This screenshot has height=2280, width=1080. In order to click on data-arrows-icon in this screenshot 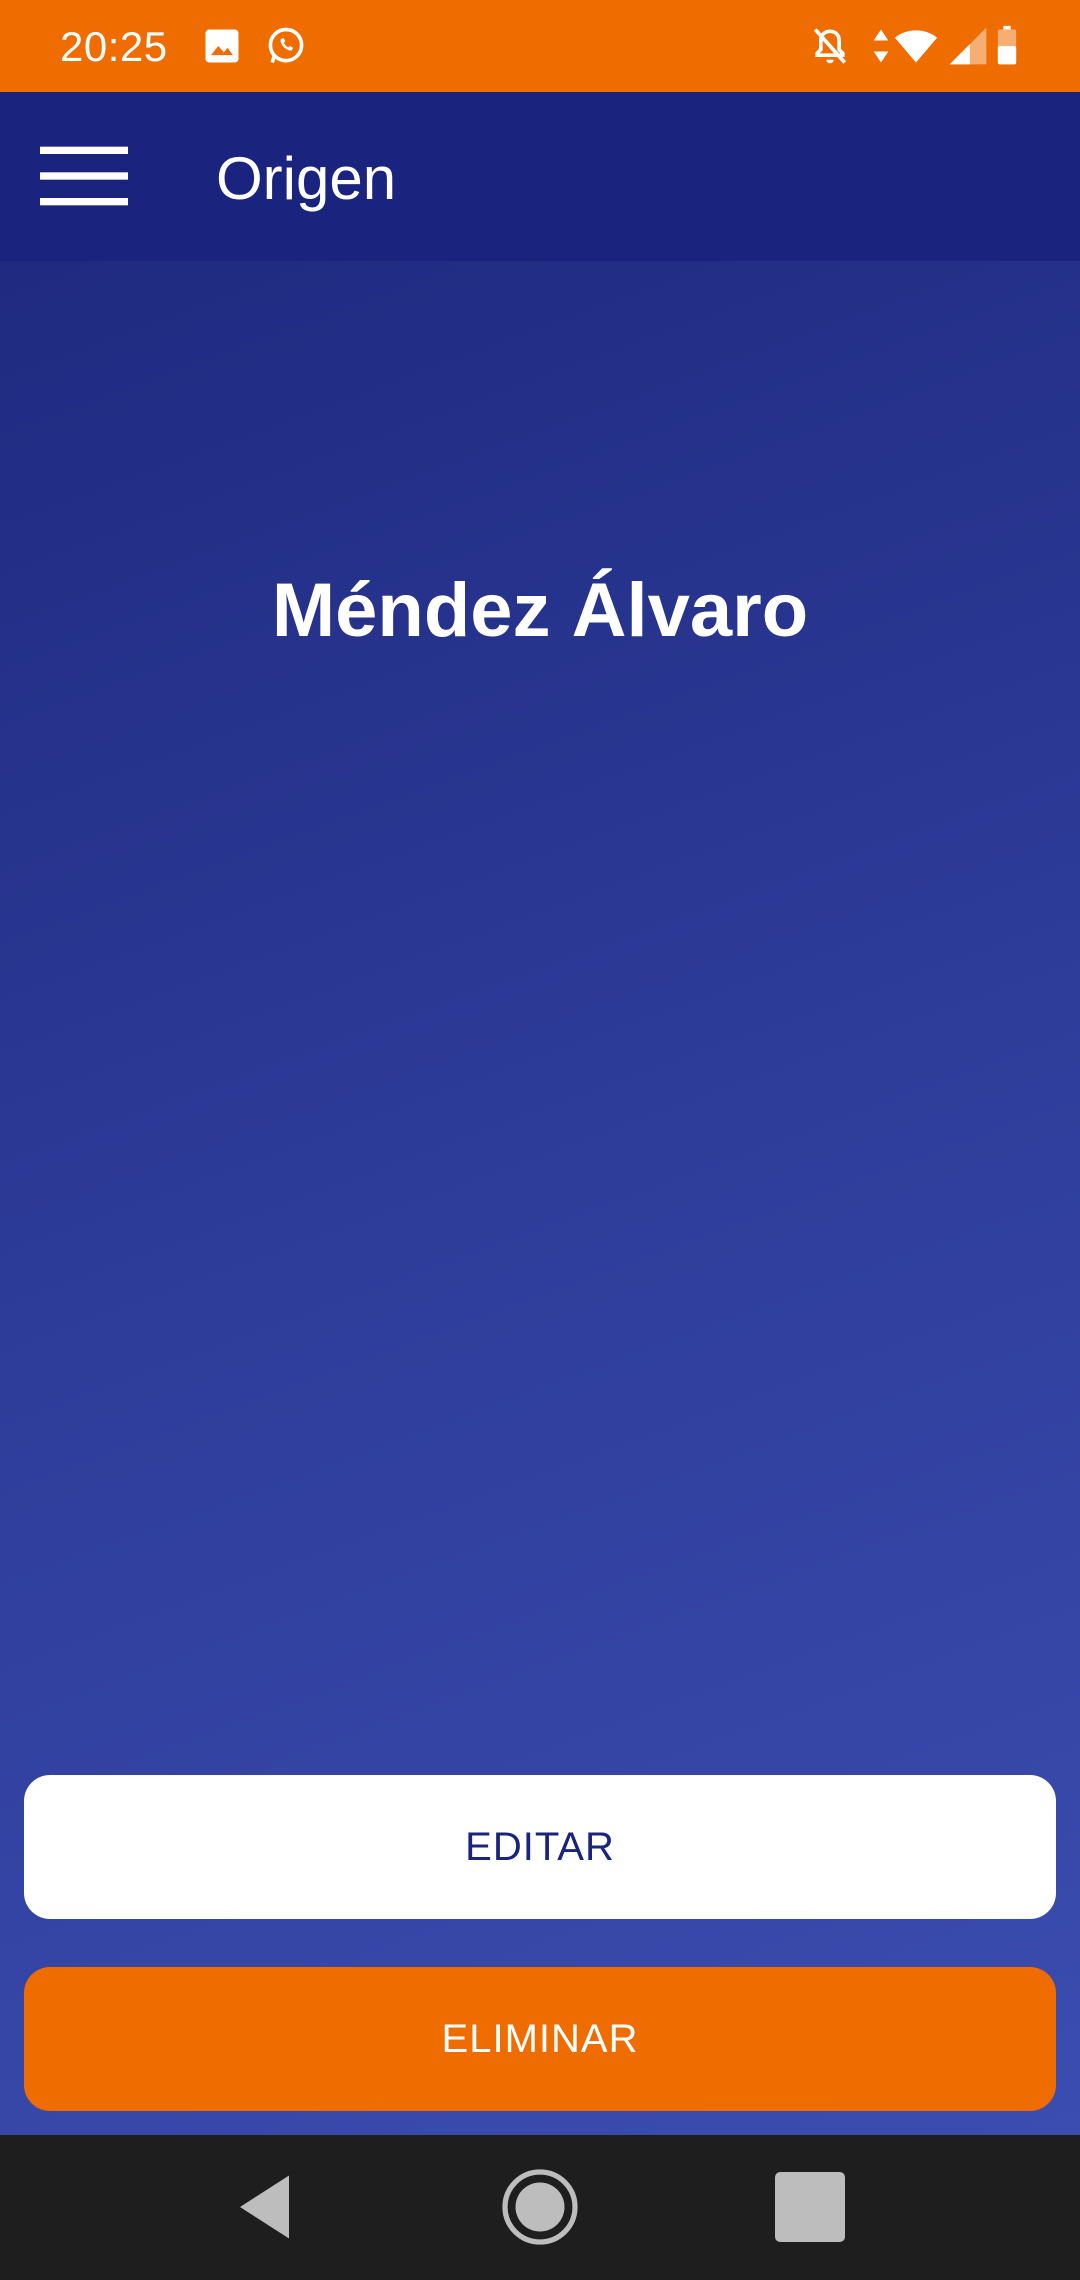, I will do `click(881, 46)`.